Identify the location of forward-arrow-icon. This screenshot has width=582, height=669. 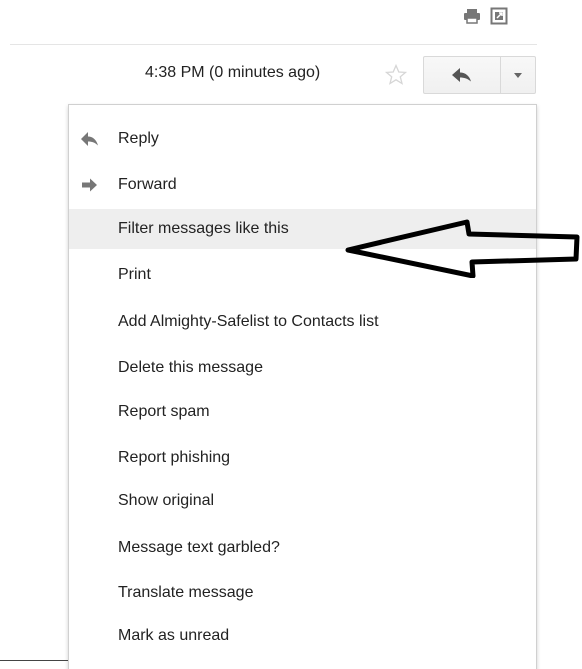
(89, 185).